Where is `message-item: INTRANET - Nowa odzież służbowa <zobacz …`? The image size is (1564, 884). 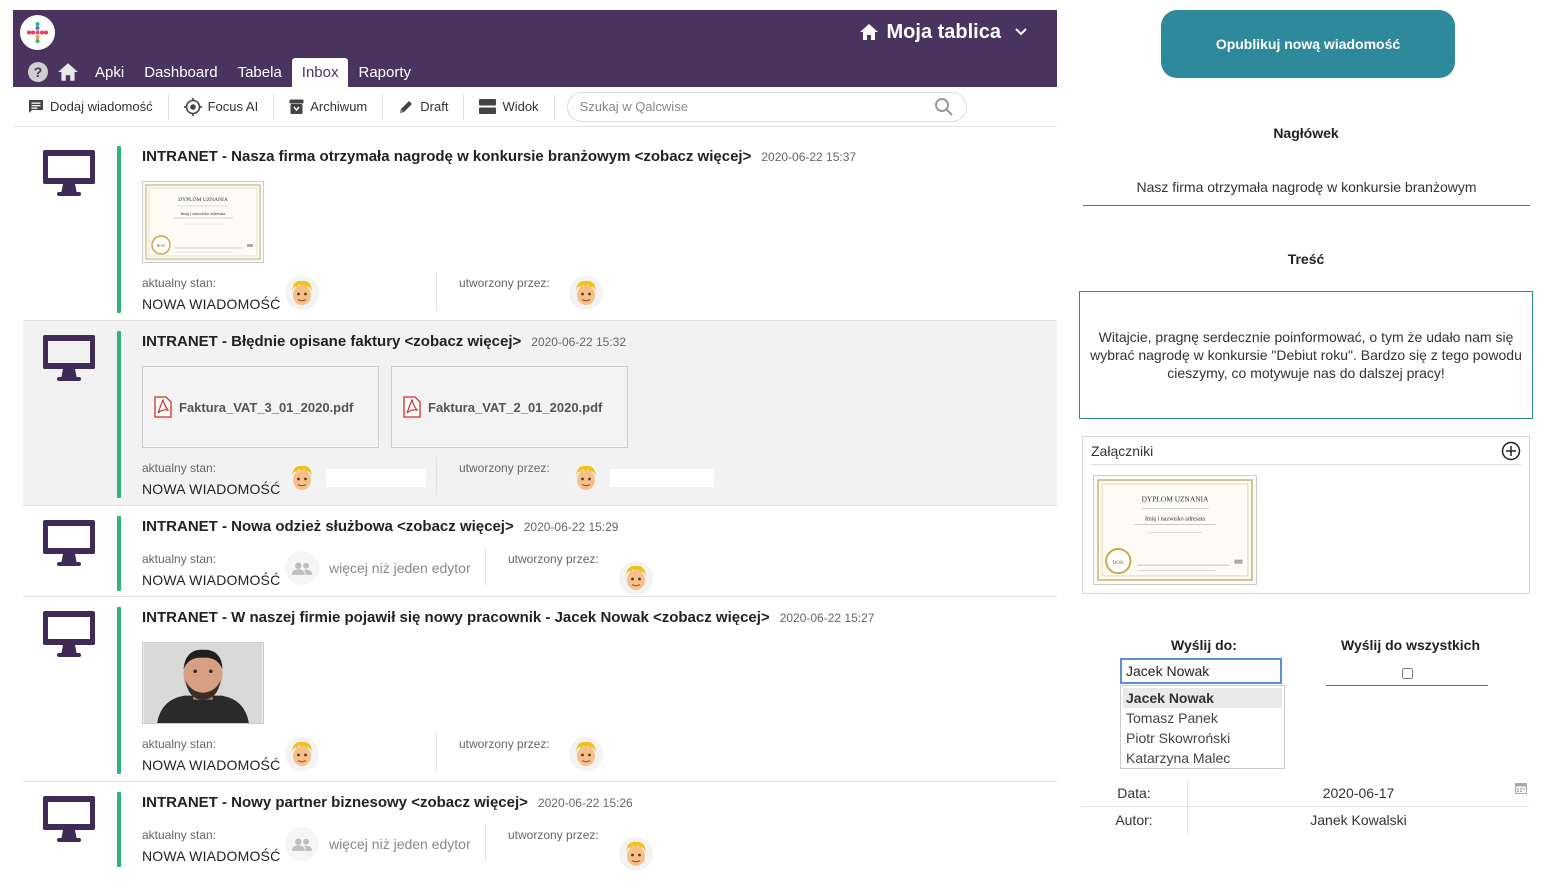 message-item: INTRANET - Nowa odzież służbowa <zobacz … is located at coordinates (540, 551).